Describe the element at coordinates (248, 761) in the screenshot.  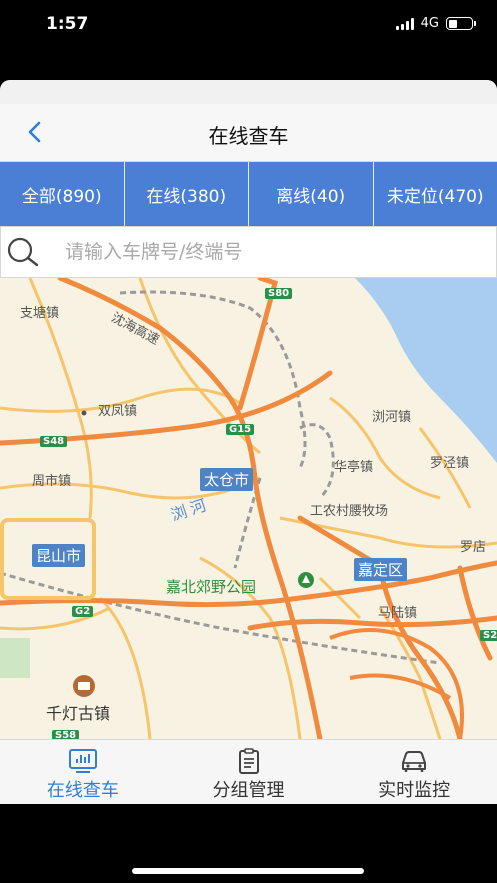
I see `clipboard-icon` at that location.